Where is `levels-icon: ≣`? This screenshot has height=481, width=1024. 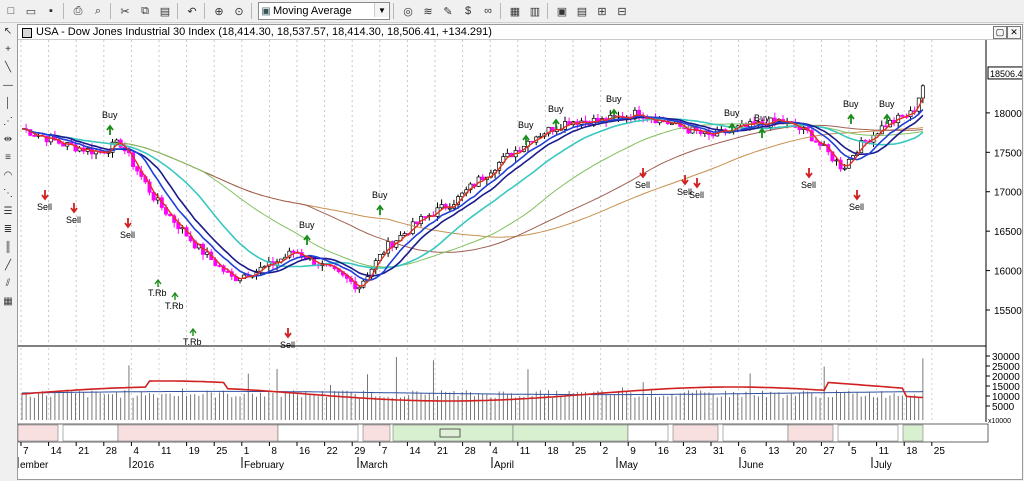 levels-icon: ≣ is located at coordinates (8, 230).